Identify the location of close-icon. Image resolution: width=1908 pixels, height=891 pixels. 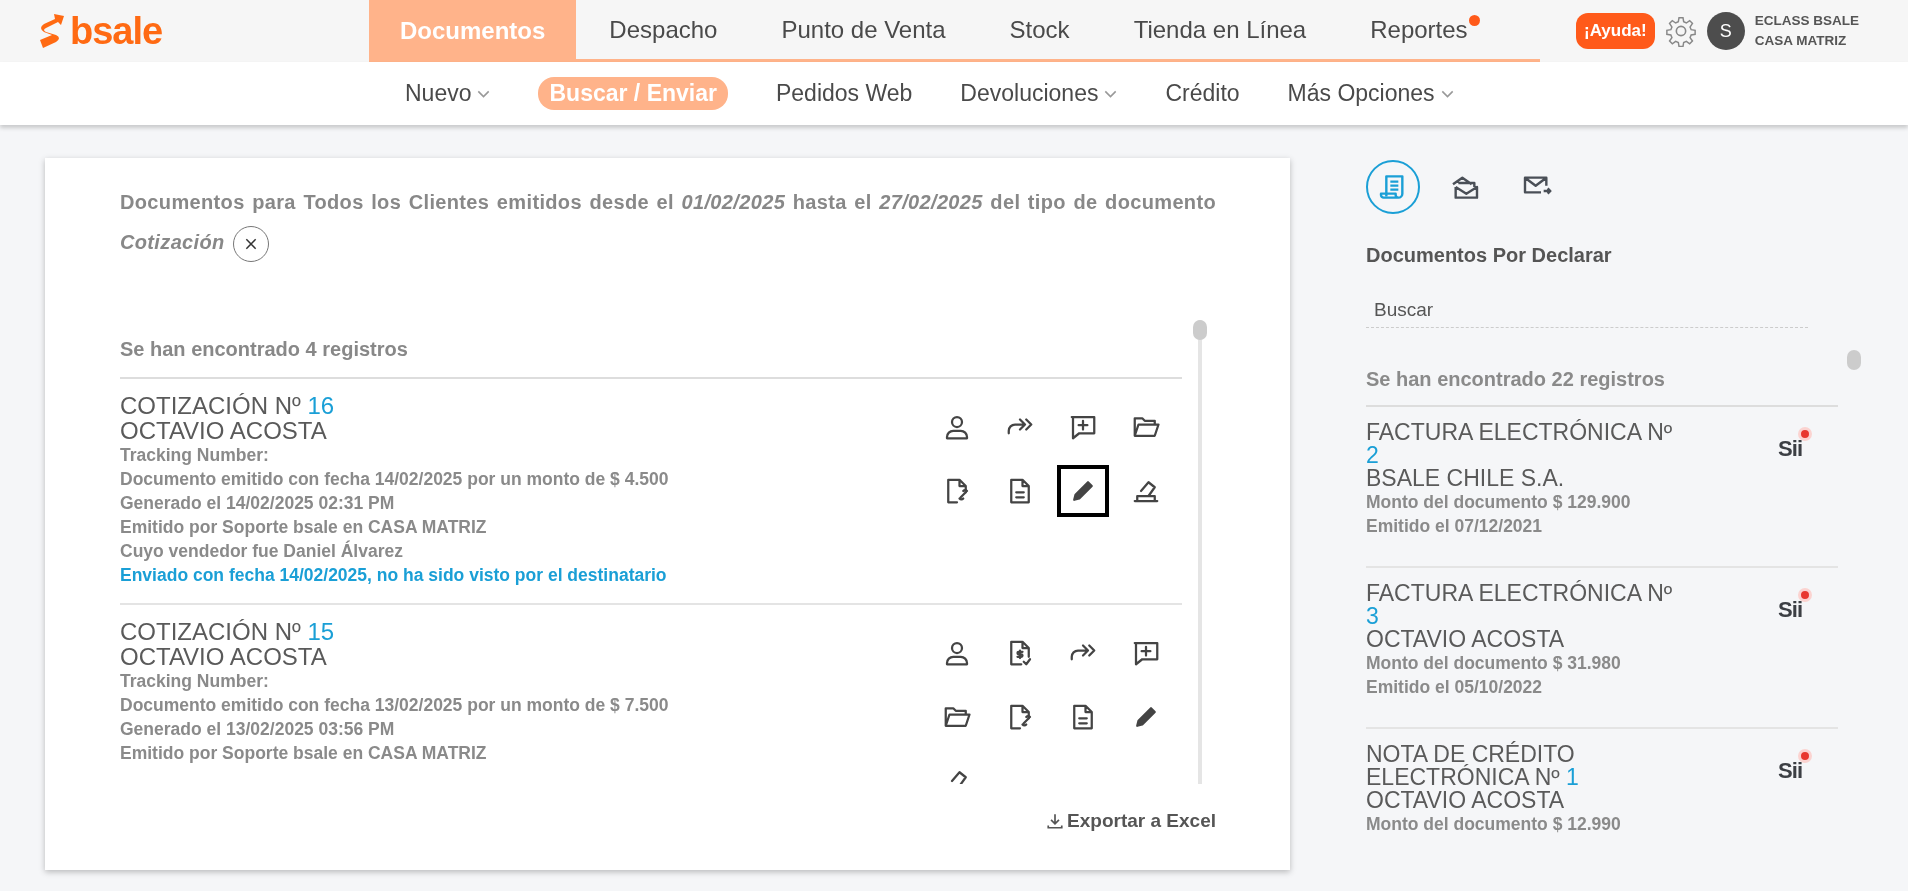
(250, 243).